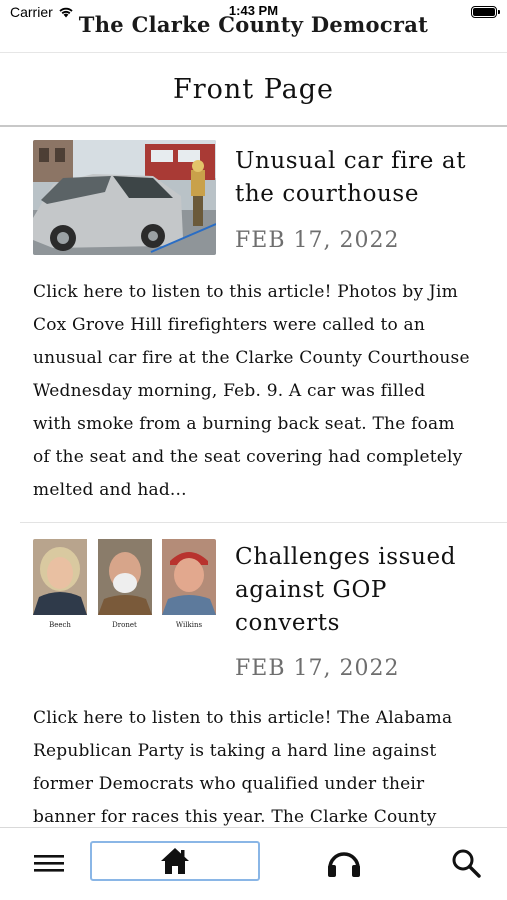 The width and height of the screenshot is (507, 900). Describe the element at coordinates (253, 52) in the screenshot. I see `masthead-divider` at that location.